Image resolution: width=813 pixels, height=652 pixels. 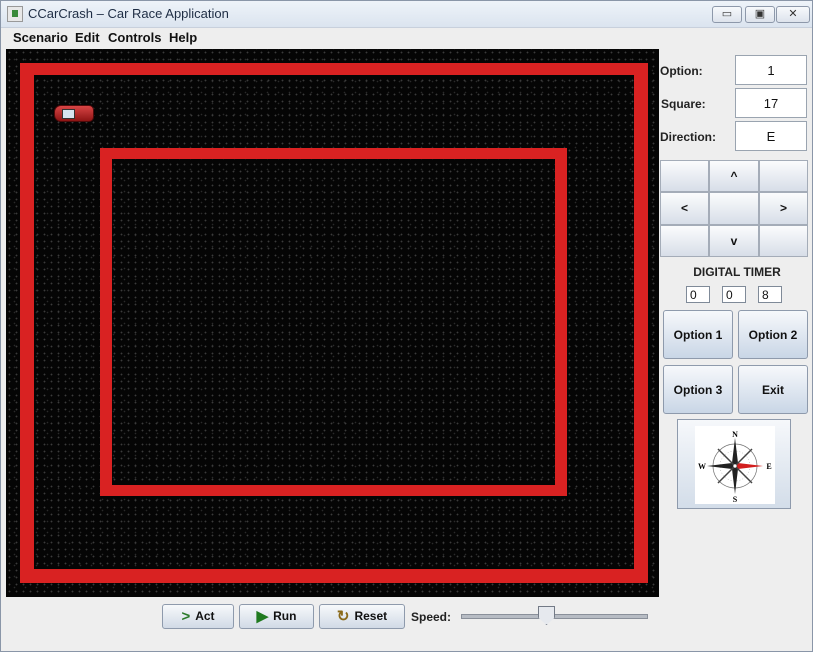 I want to click on window-title: CCarCrash – Car Race Application, so click(x=128, y=13).